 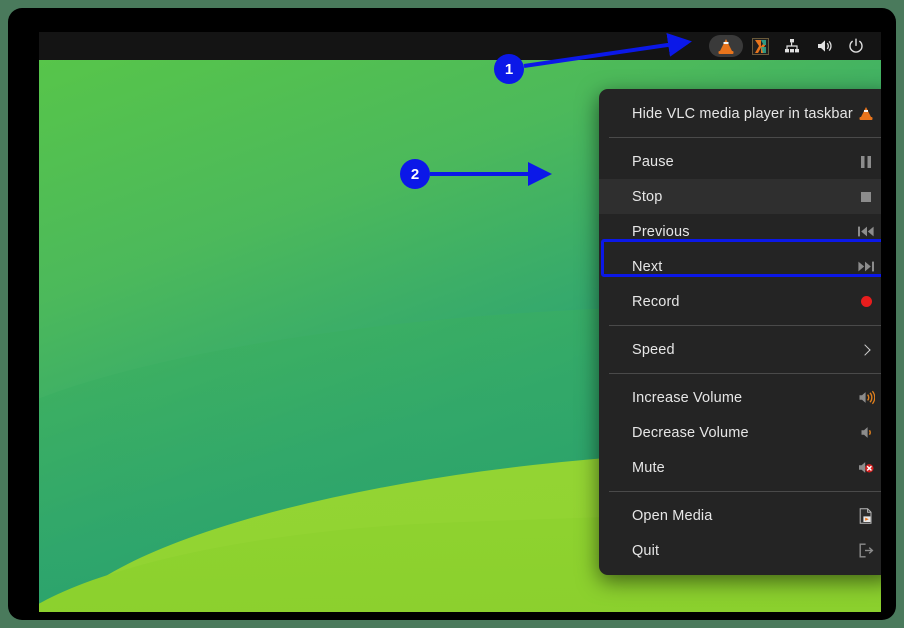 I want to click on open-media-icon, so click(x=866, y=515).